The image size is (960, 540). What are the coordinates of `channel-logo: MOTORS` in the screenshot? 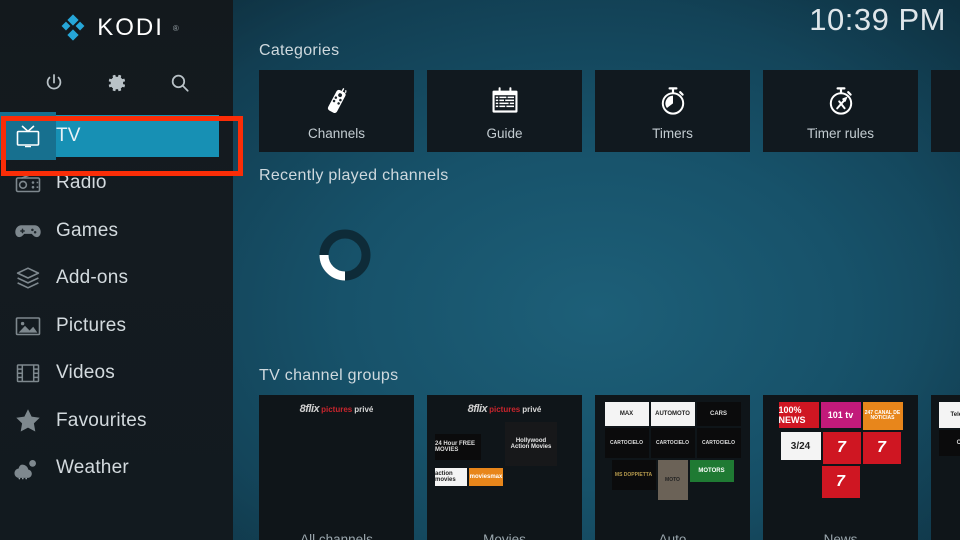 It's located at (711, 471).